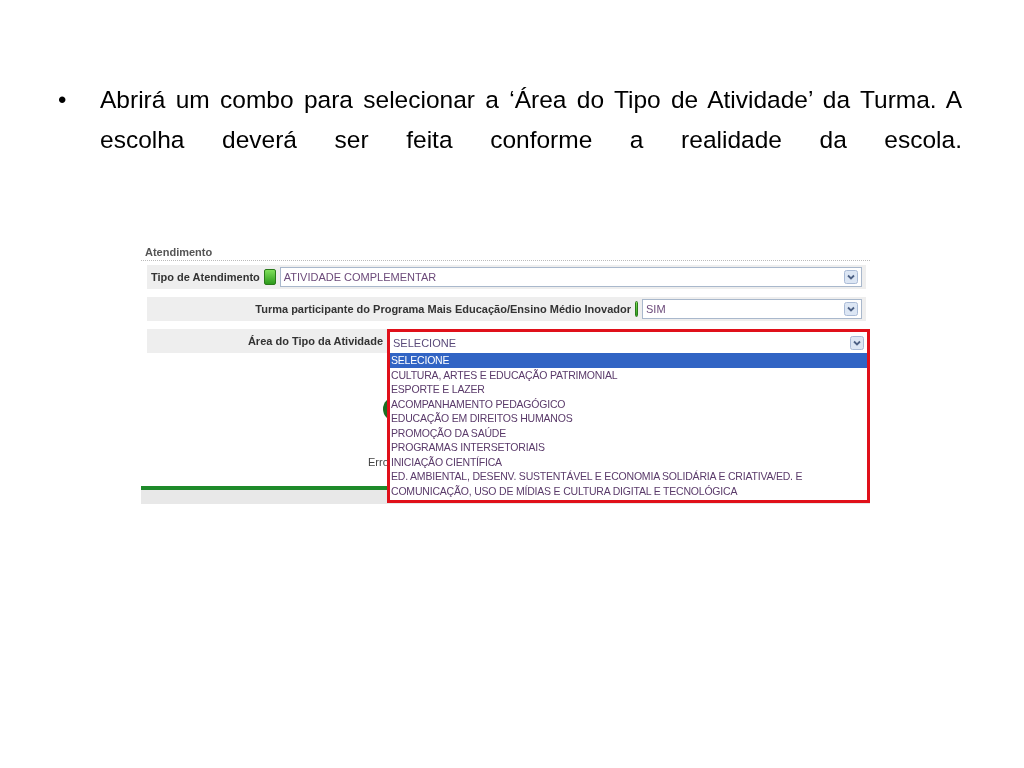 Image resolution: width=1024 pixels, height=768 pixels. What do you see at coordinates (531, 120) in the screenshot?
I see `bullet-text: Abrirá um combo para selecionar a ‘Área do Tipo de Atividade’ da Turma. A escolha deverá ser feita conforme a realidade da escola.` at bounding box center [531, 120].